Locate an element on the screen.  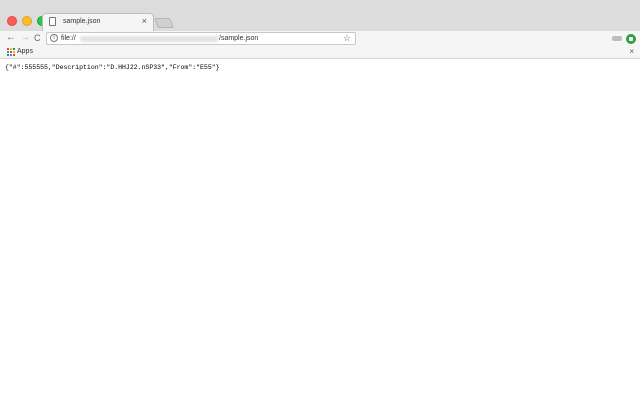
redacted-url-path is located at coordinates (149, 39).